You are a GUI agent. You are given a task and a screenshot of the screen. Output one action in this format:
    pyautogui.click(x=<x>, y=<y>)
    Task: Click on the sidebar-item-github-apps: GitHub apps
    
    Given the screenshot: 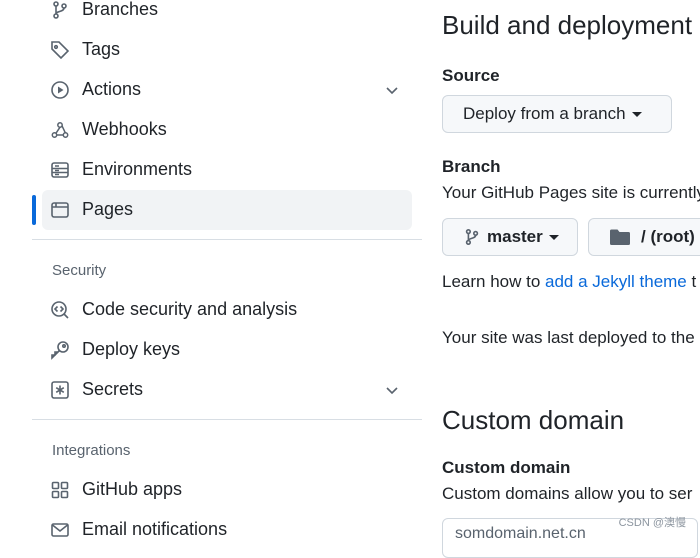 What is the action you would take?
    pyautogui.click(x=227, y=490)
    